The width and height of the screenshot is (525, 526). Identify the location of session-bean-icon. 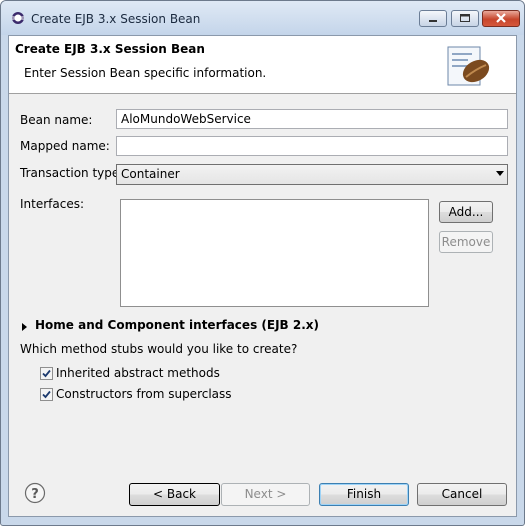
(468, 66).